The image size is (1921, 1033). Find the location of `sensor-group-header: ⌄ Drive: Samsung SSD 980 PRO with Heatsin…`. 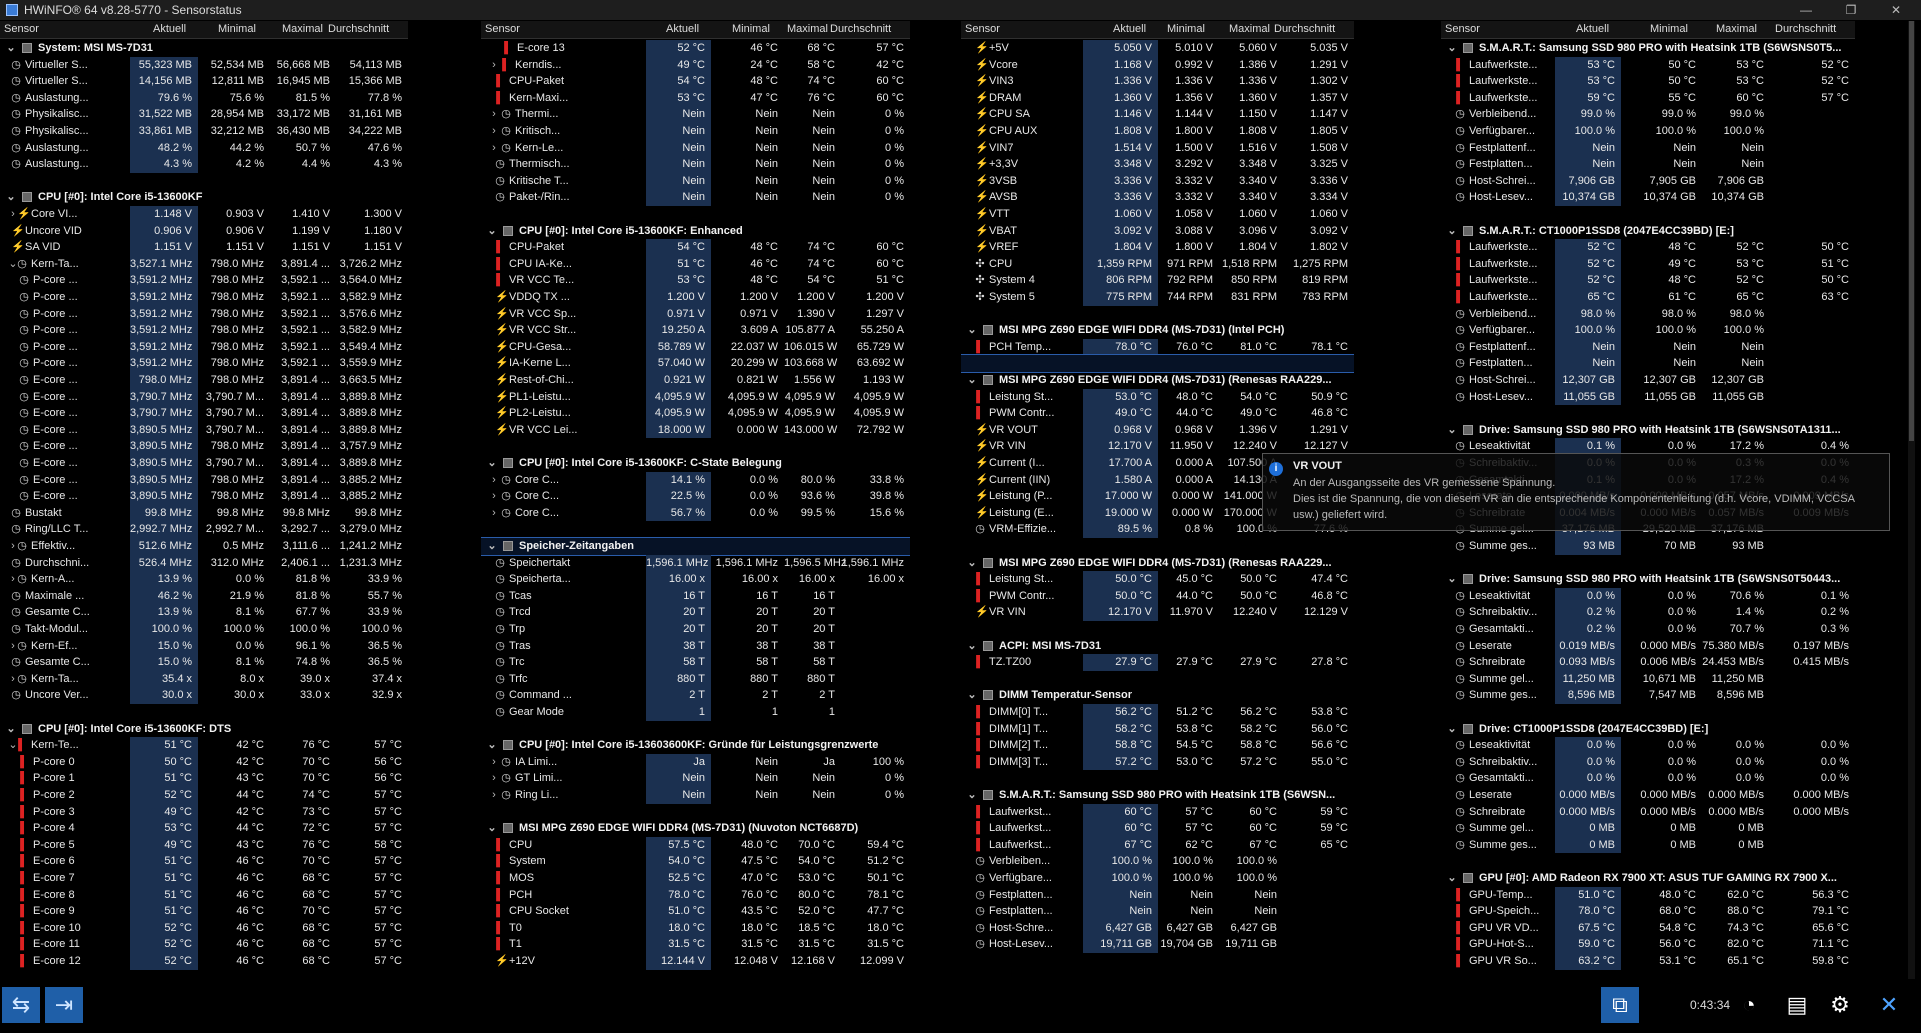

sensor-group-header: ⌄ Drive: Samsung SSD 980 PRO with Heatsin… is located at coordinates (1648, 579).